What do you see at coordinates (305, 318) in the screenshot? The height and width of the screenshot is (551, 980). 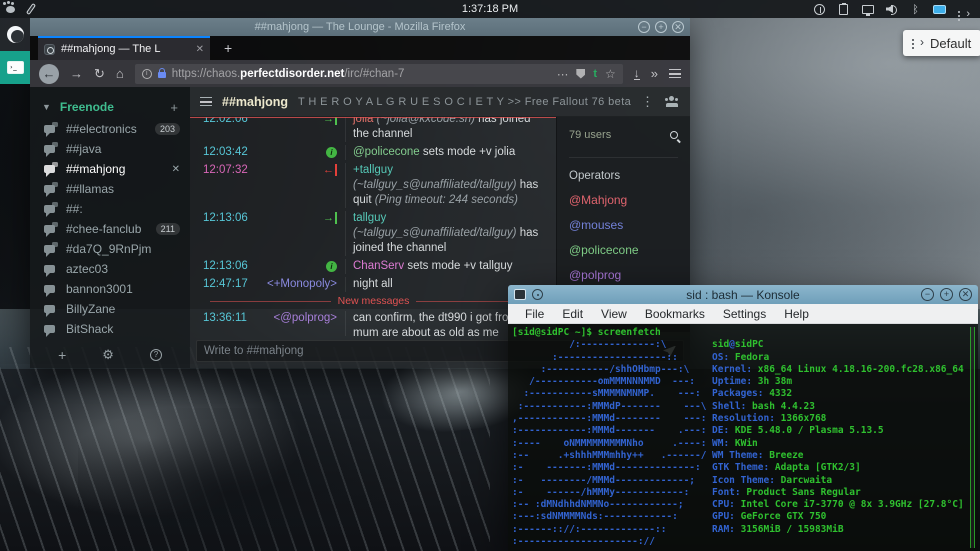 I see `sender-nick: <@polprog>` at bounding box center [305, 318].